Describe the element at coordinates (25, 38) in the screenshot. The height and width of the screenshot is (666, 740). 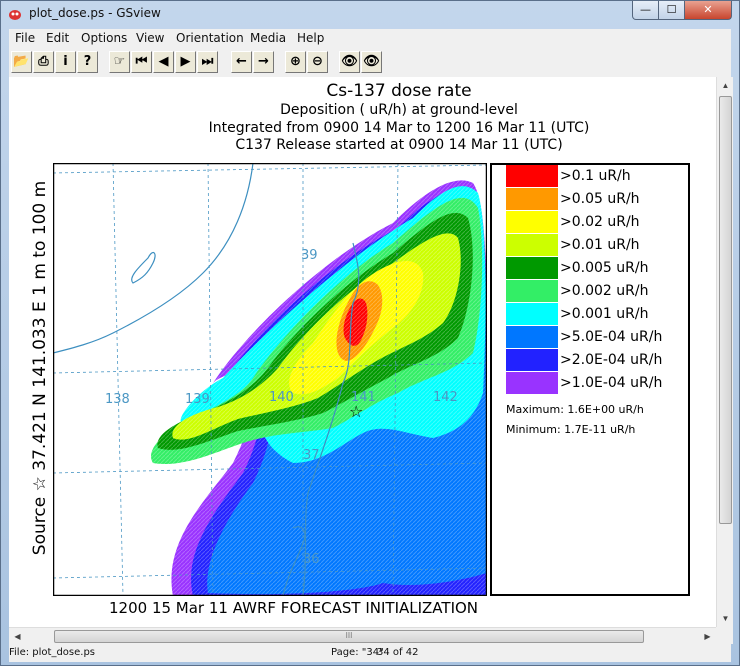
I see `menu-file: File` at that location.